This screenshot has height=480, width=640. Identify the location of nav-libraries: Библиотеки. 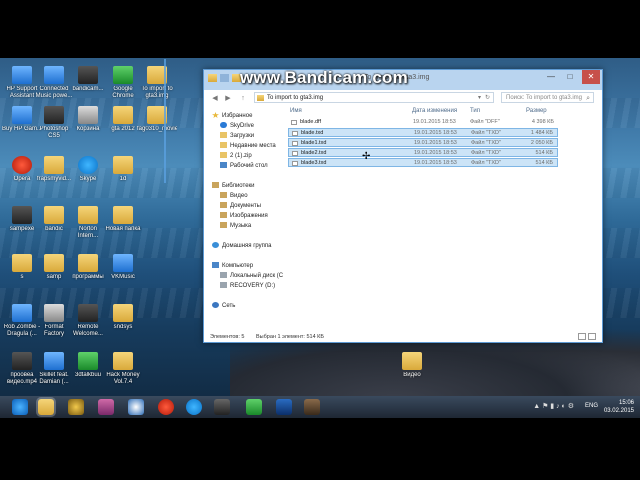
(233, 186).